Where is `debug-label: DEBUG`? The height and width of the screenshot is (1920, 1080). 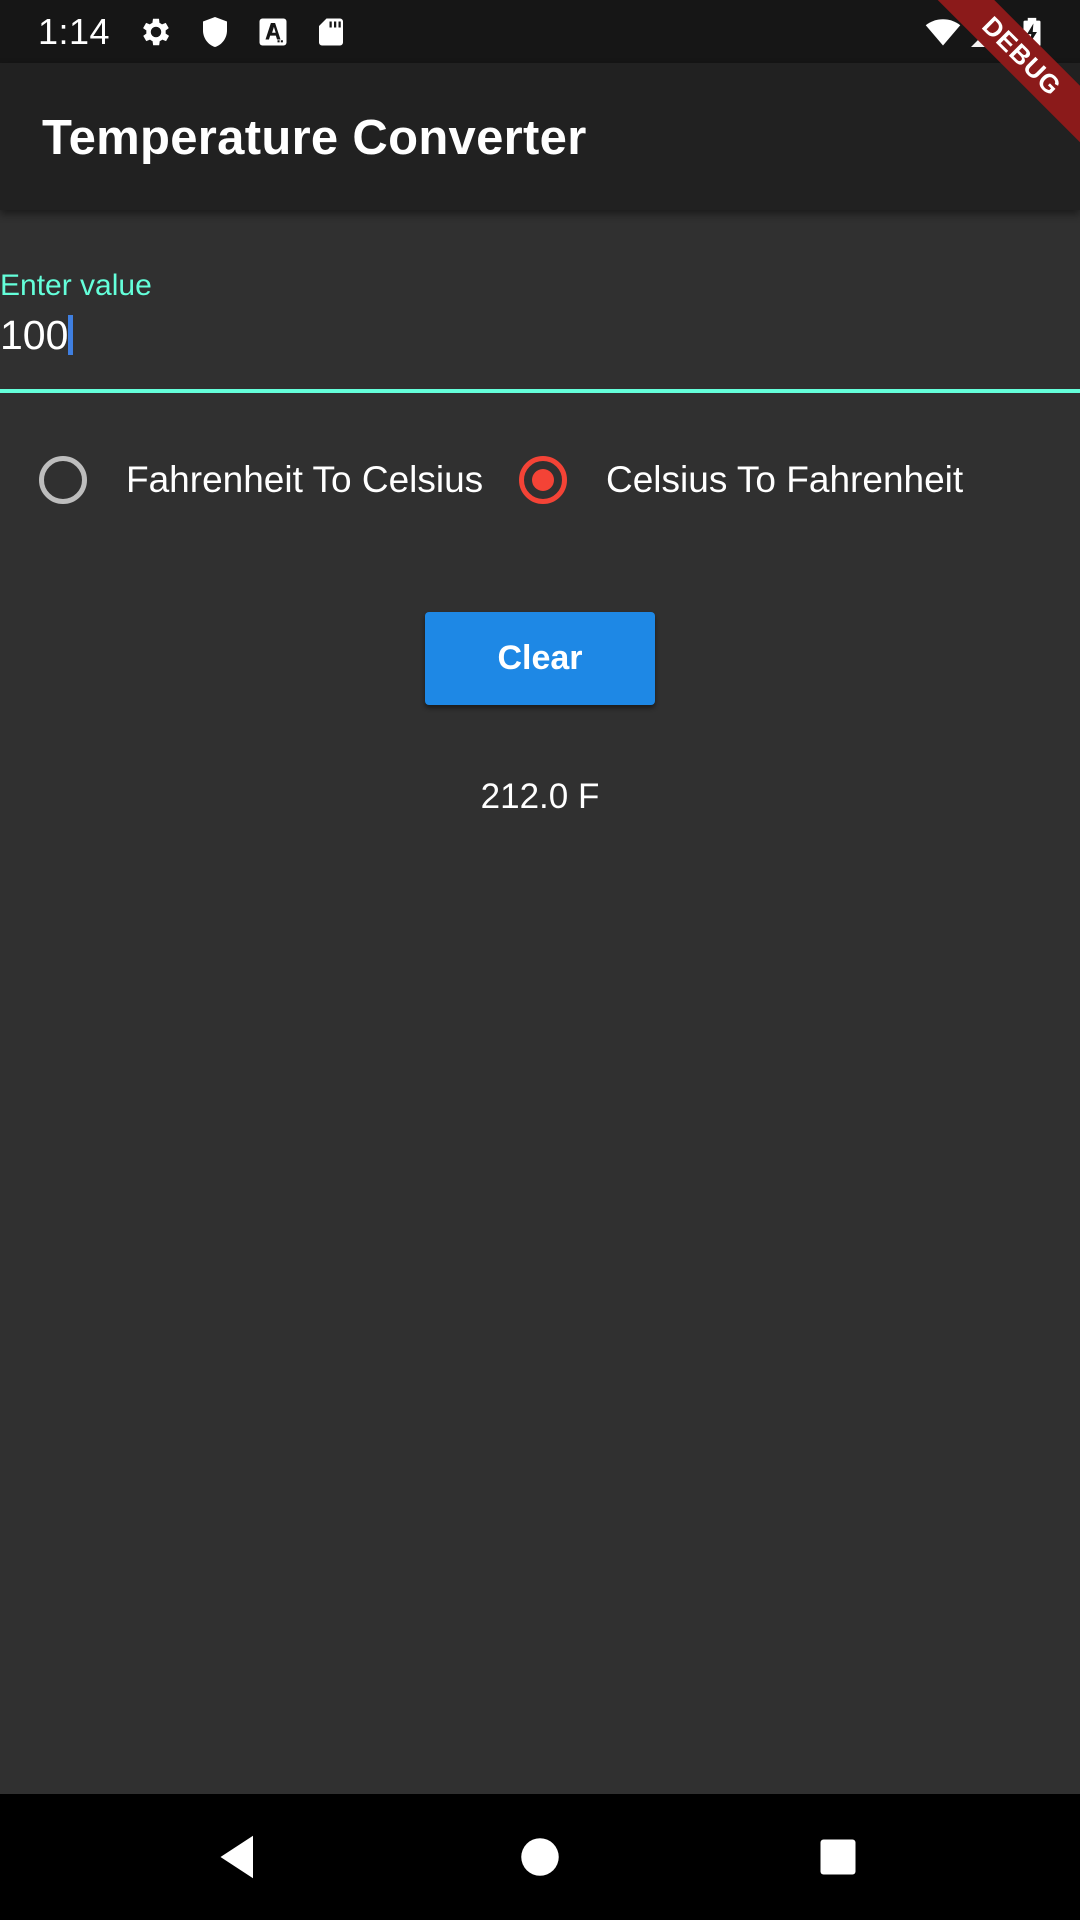 debug-label: DEBUG is located at coordinates (1000, 80).